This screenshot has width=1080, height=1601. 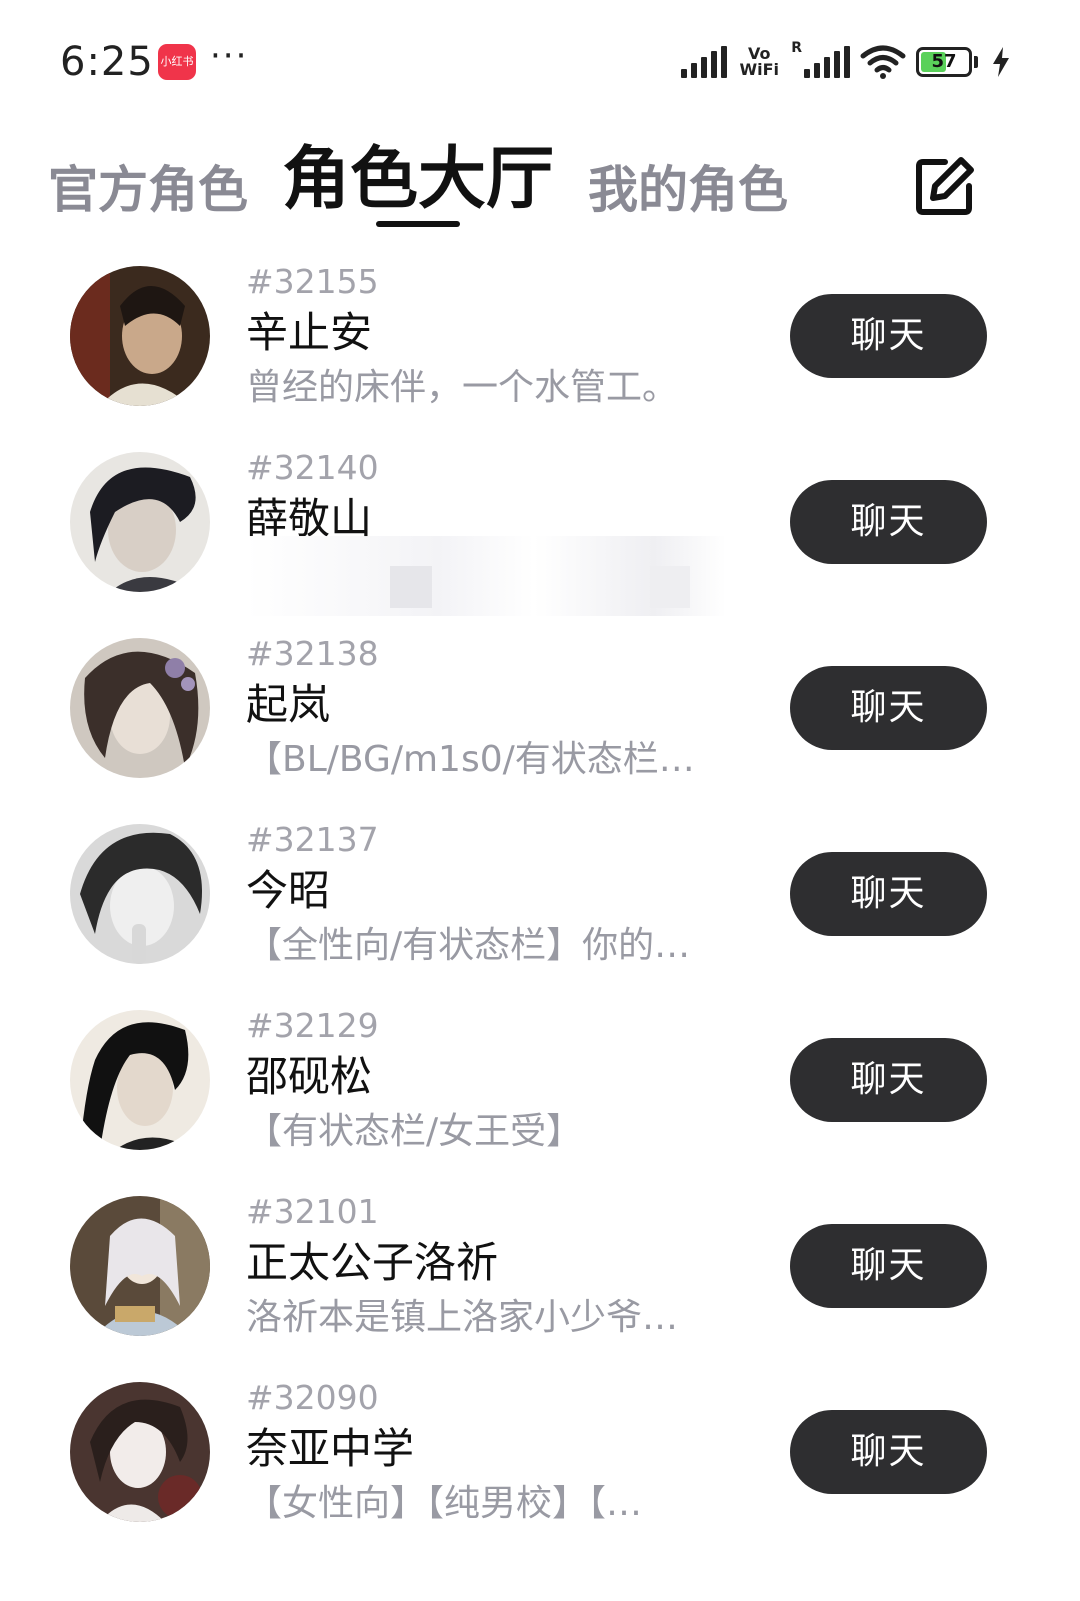 I want to click on role-name: 起岚, so click(x=288, y=704).